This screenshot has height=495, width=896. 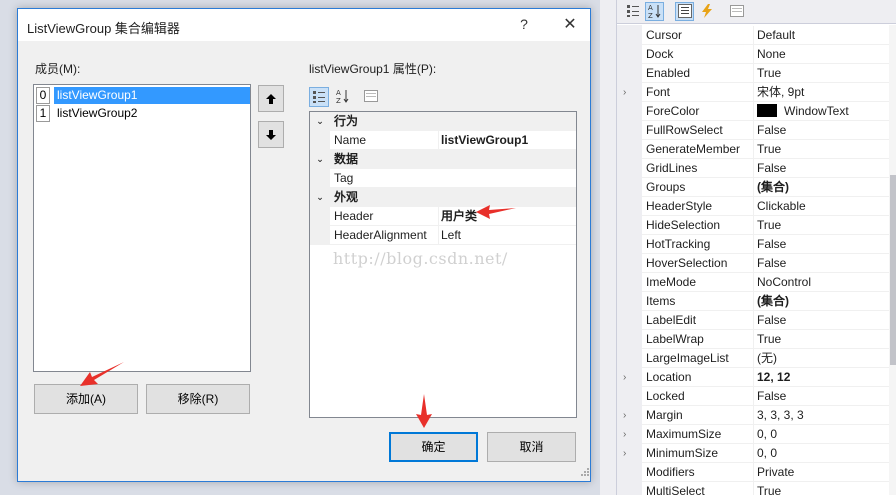 What do you see at coordinates (753, 415) in the screenshot?
I see `property-row: › Margin 3, 3, 3, 3` at bounding box center [753, 415].